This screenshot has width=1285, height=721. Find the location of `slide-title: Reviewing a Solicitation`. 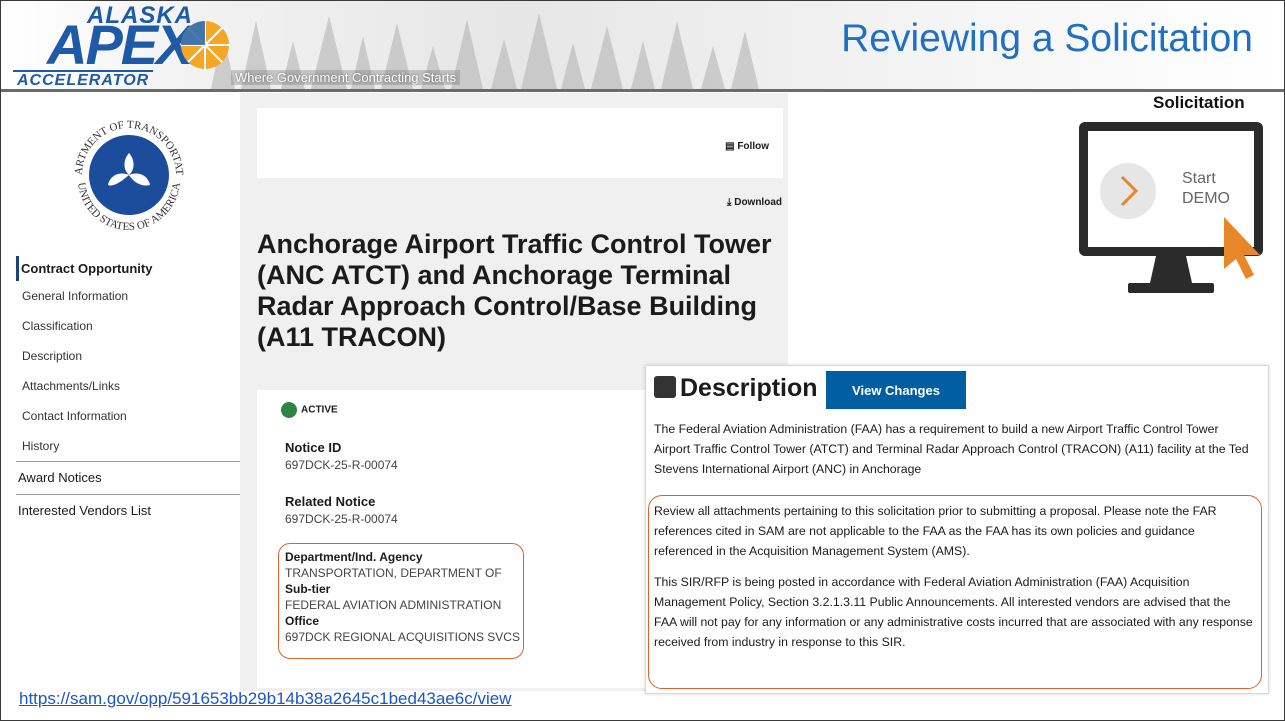

slide-title: Reviewing a Solicitation is located at coordinates (1047, 38).